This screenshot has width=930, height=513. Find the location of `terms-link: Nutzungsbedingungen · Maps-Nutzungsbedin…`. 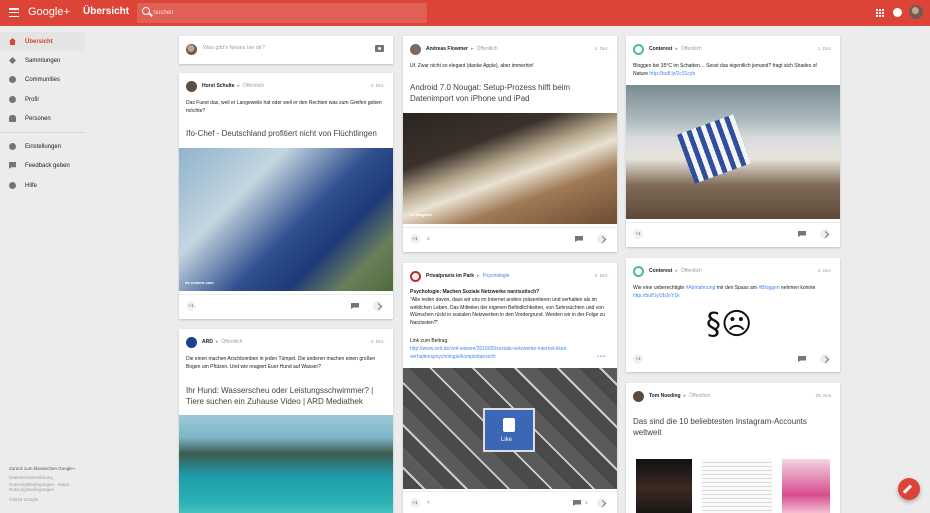

terms-link: Nutzungsbedingungen · Maps-Nutzungsbedin… is located at coordinates (49, 487).